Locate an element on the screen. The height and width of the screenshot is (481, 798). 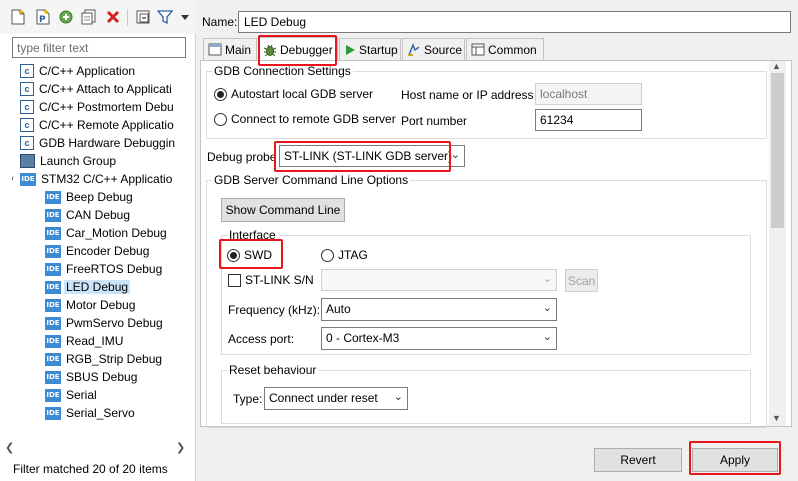
tab-common-label: Common is located at coordinates (512, 49).